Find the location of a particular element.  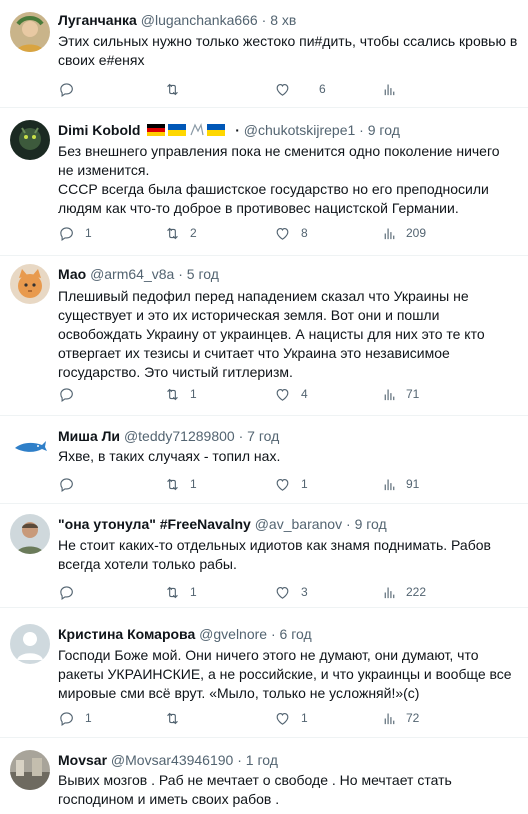

author-handle: @luganchanka666 is located at coordinates (199, 20).